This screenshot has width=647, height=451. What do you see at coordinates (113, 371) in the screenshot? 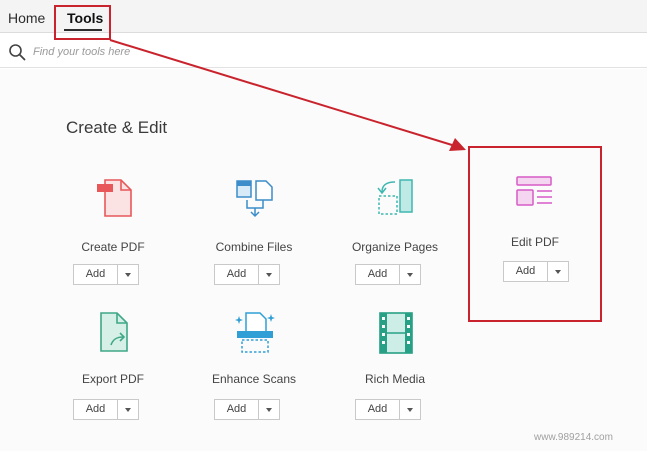
I see `tool-export-pdf: Export PDF Add` at bounding box center [113, 371].